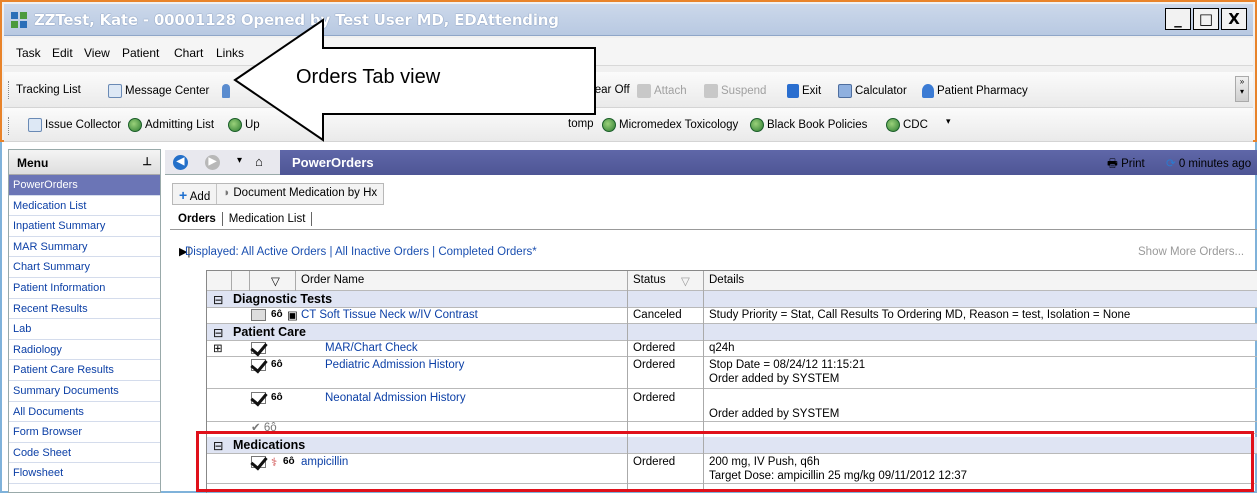  Describe the element at coordinates (62, 53) in the screenshot. I see `menu-edit: Edit` at that location.